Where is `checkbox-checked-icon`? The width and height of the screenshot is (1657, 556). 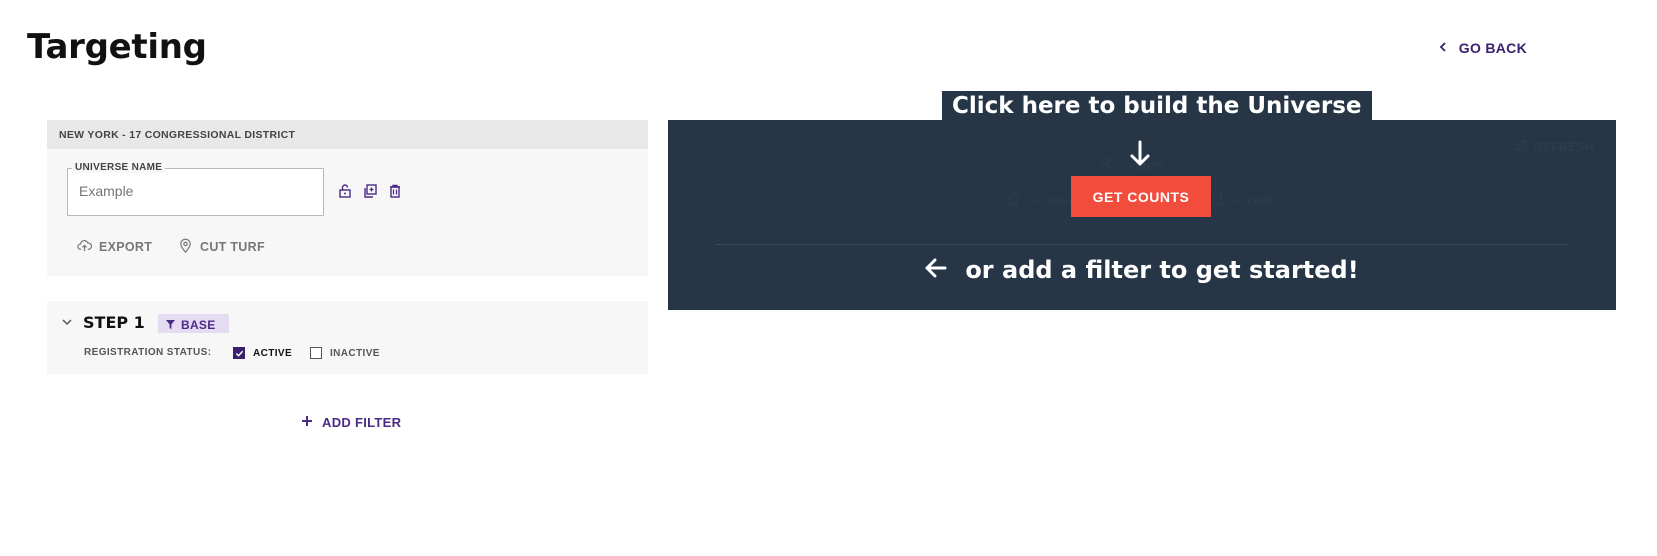
checkbox-checked-icon is located at coordinates (239, 353).